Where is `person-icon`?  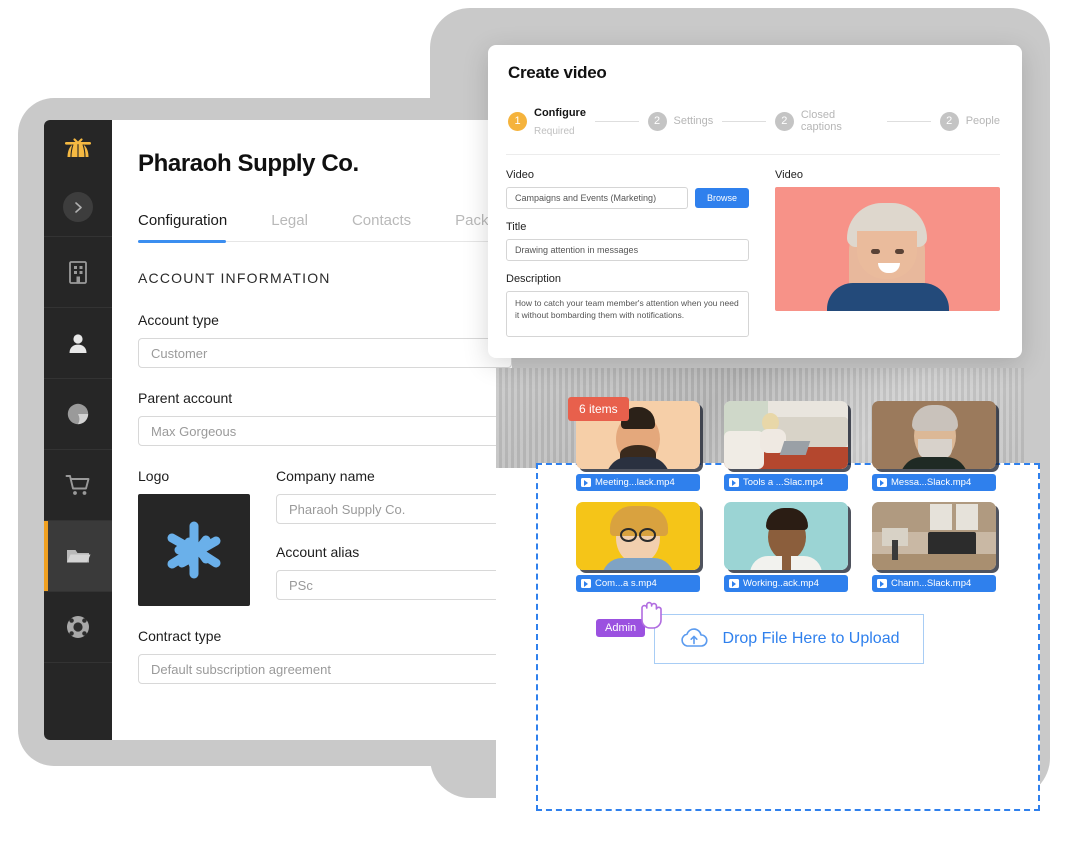 person-icon is located at coordinates (78, 343).